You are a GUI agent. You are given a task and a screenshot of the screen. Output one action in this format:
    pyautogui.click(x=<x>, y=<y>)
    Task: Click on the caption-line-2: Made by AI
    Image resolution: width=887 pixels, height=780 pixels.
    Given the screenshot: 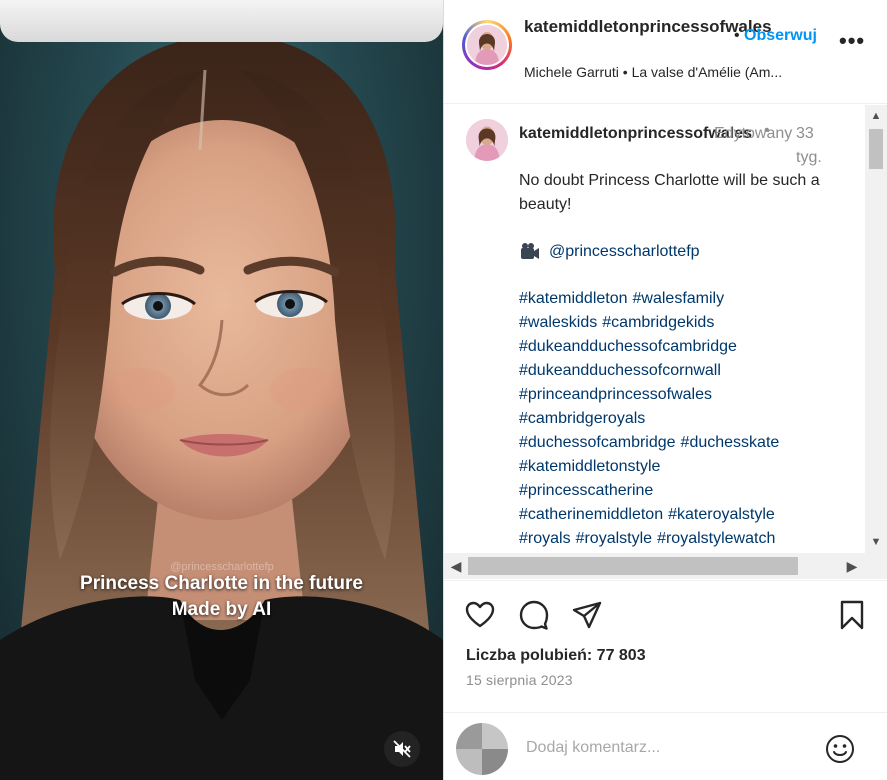 What is the action you would take?
    pyautogui.click(x=221, y=609)
    